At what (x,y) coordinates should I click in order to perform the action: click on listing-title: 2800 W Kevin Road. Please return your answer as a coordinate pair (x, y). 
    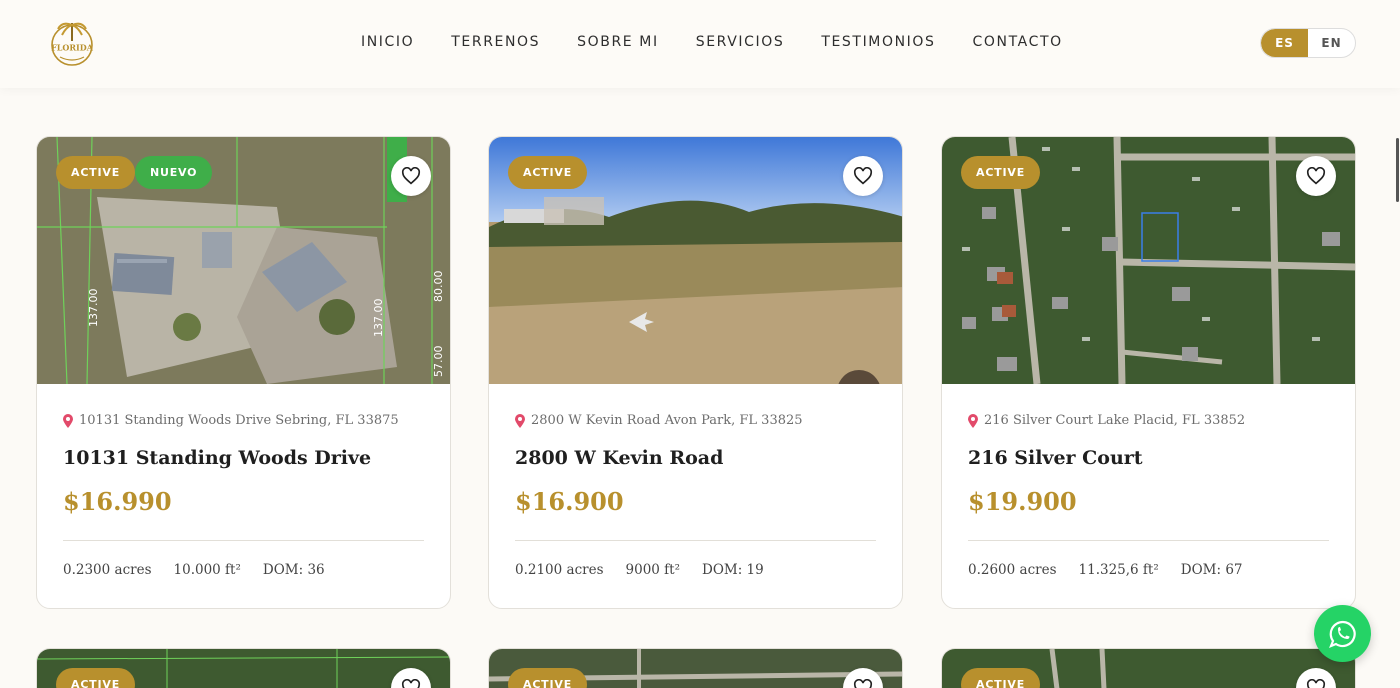
    Looking at the image, I should click on (619, 458).